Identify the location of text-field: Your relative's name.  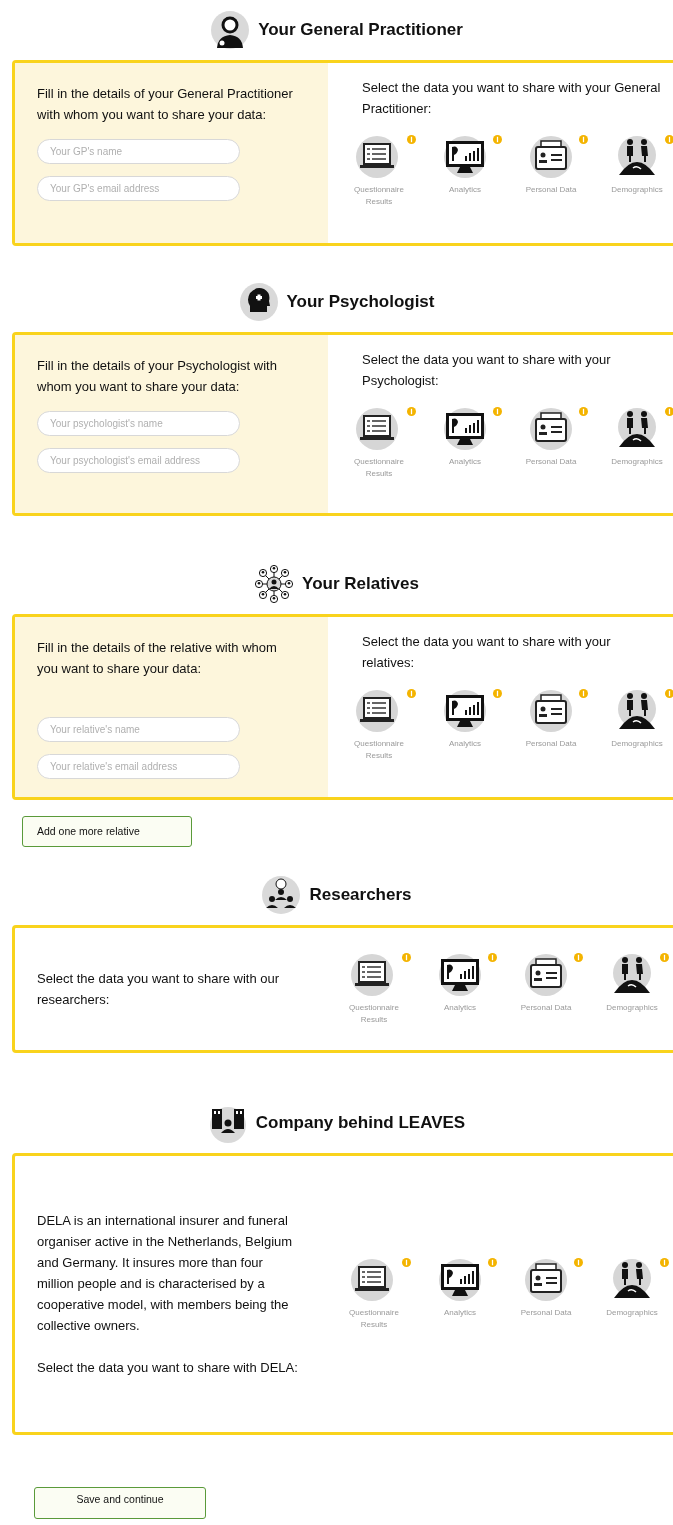
(138, 729).